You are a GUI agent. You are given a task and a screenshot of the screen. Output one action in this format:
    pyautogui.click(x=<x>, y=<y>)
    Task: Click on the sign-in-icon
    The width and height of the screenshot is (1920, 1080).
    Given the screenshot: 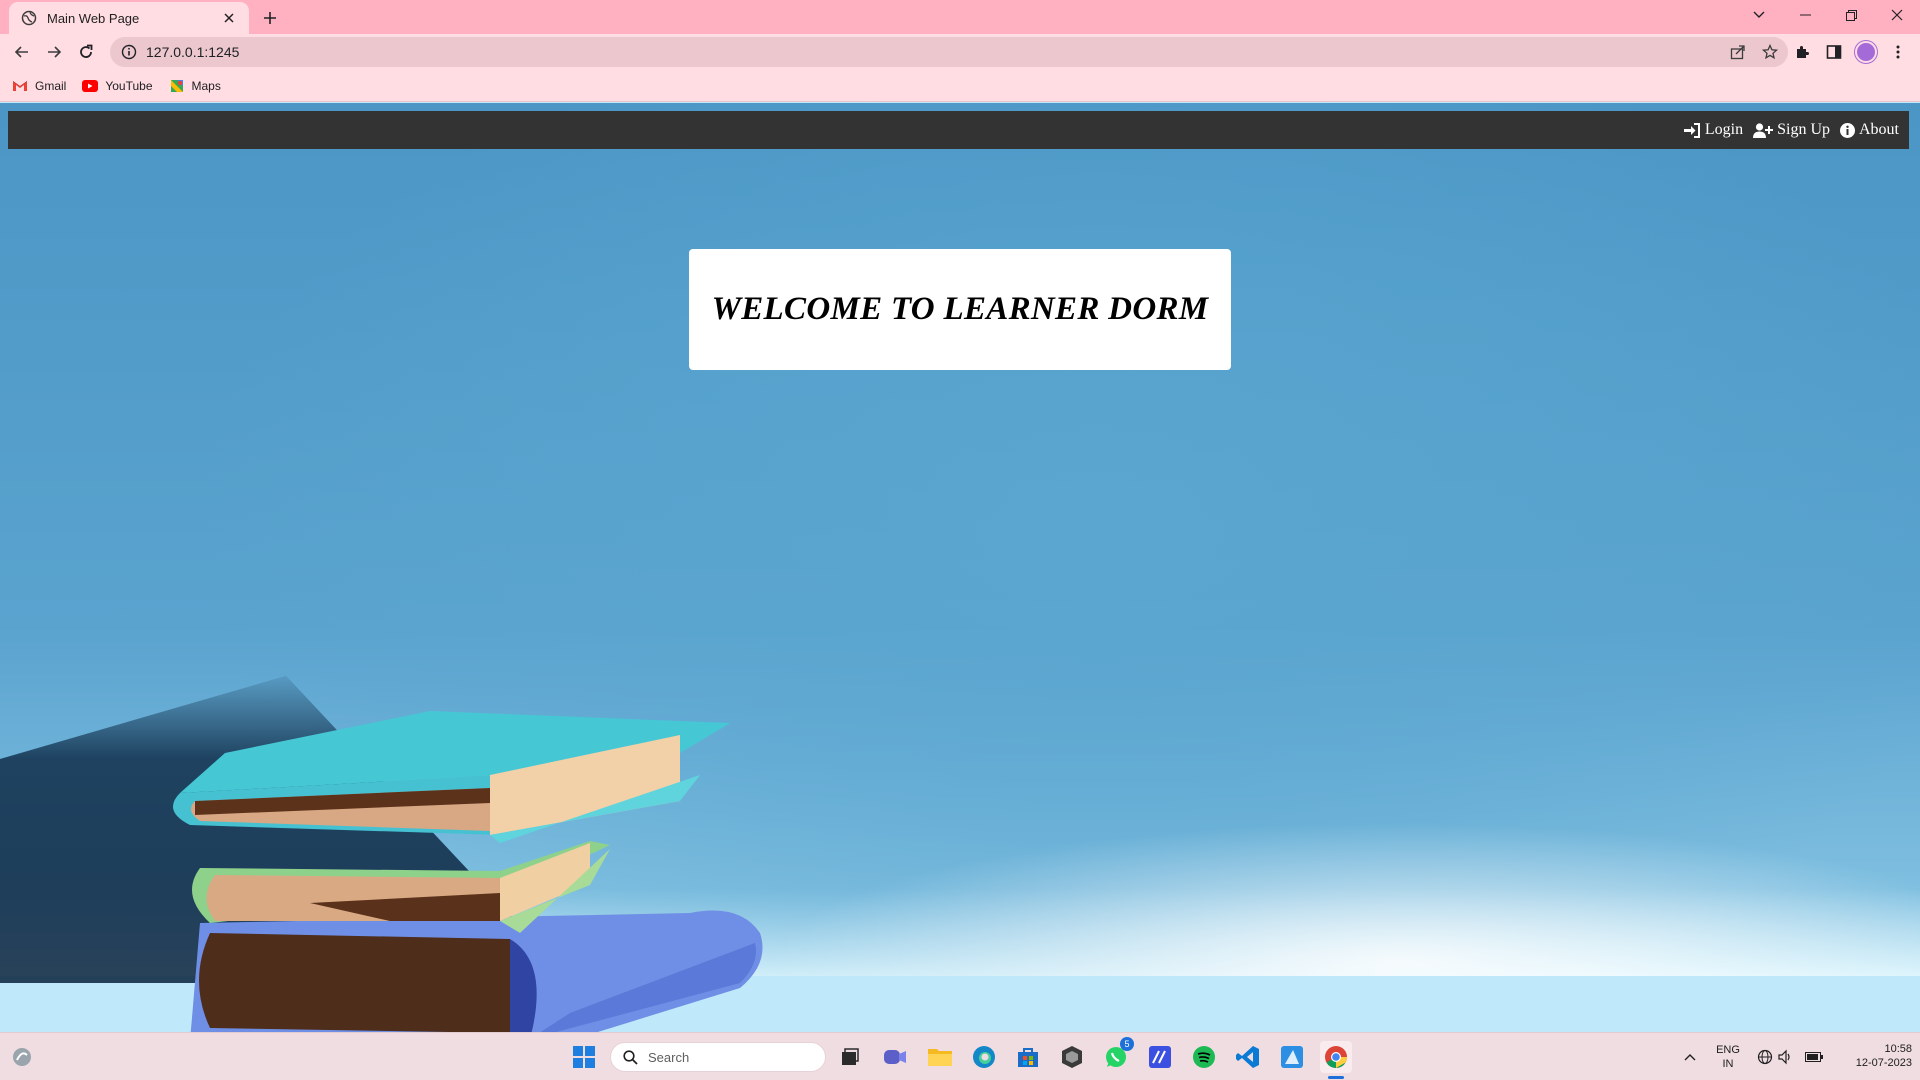 What is the action you would take?
    pyautogui.click(x=1691, y=130)
    